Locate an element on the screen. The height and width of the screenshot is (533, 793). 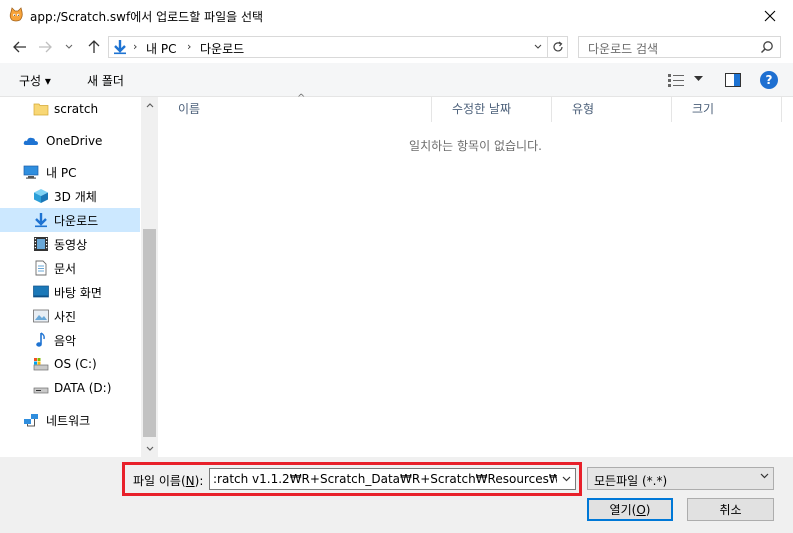
document-icon is located at coordinates (41, 268).